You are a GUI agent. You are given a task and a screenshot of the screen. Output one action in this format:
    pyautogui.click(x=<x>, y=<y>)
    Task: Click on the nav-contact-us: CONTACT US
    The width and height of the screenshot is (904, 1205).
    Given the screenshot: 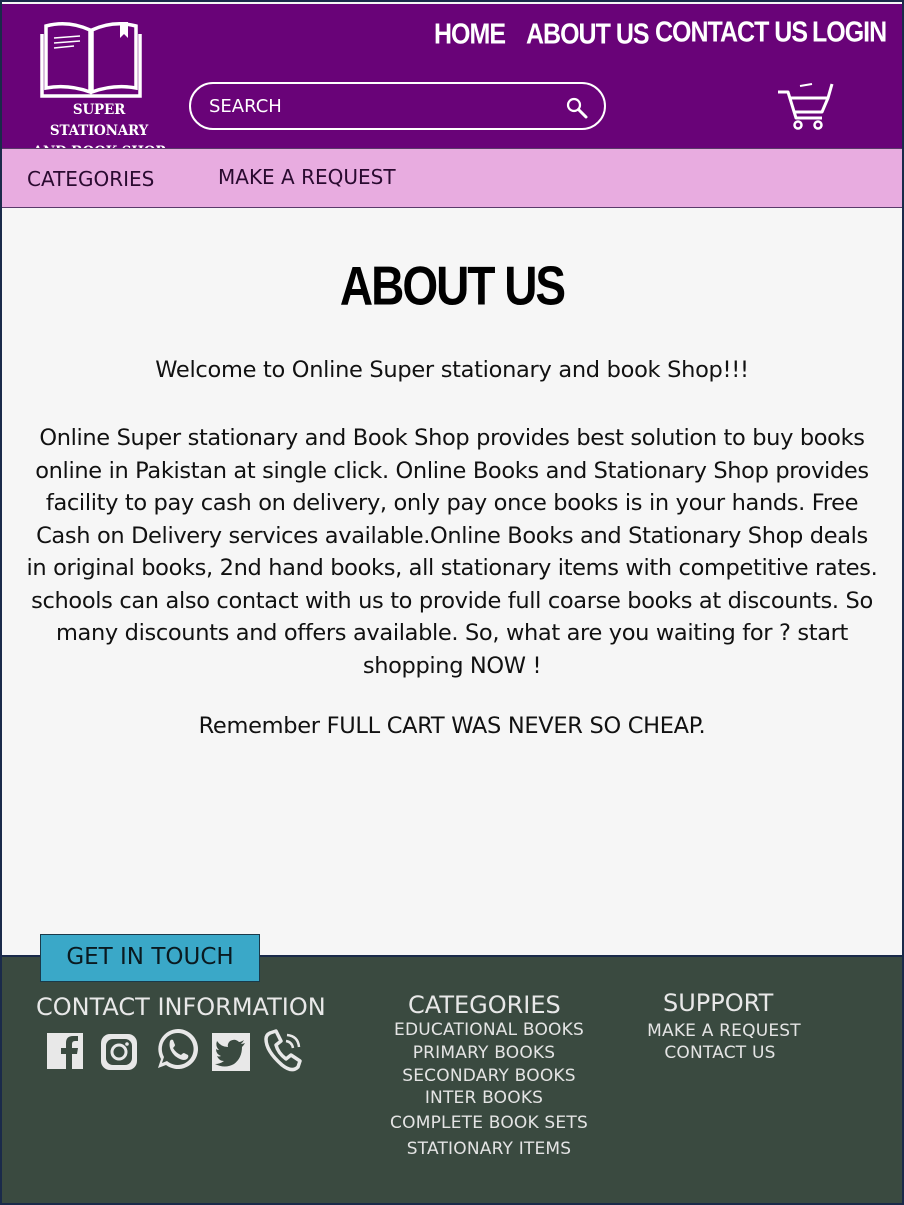 What is the action you would take?
    pyautogui.click(x=731, y=32)
    